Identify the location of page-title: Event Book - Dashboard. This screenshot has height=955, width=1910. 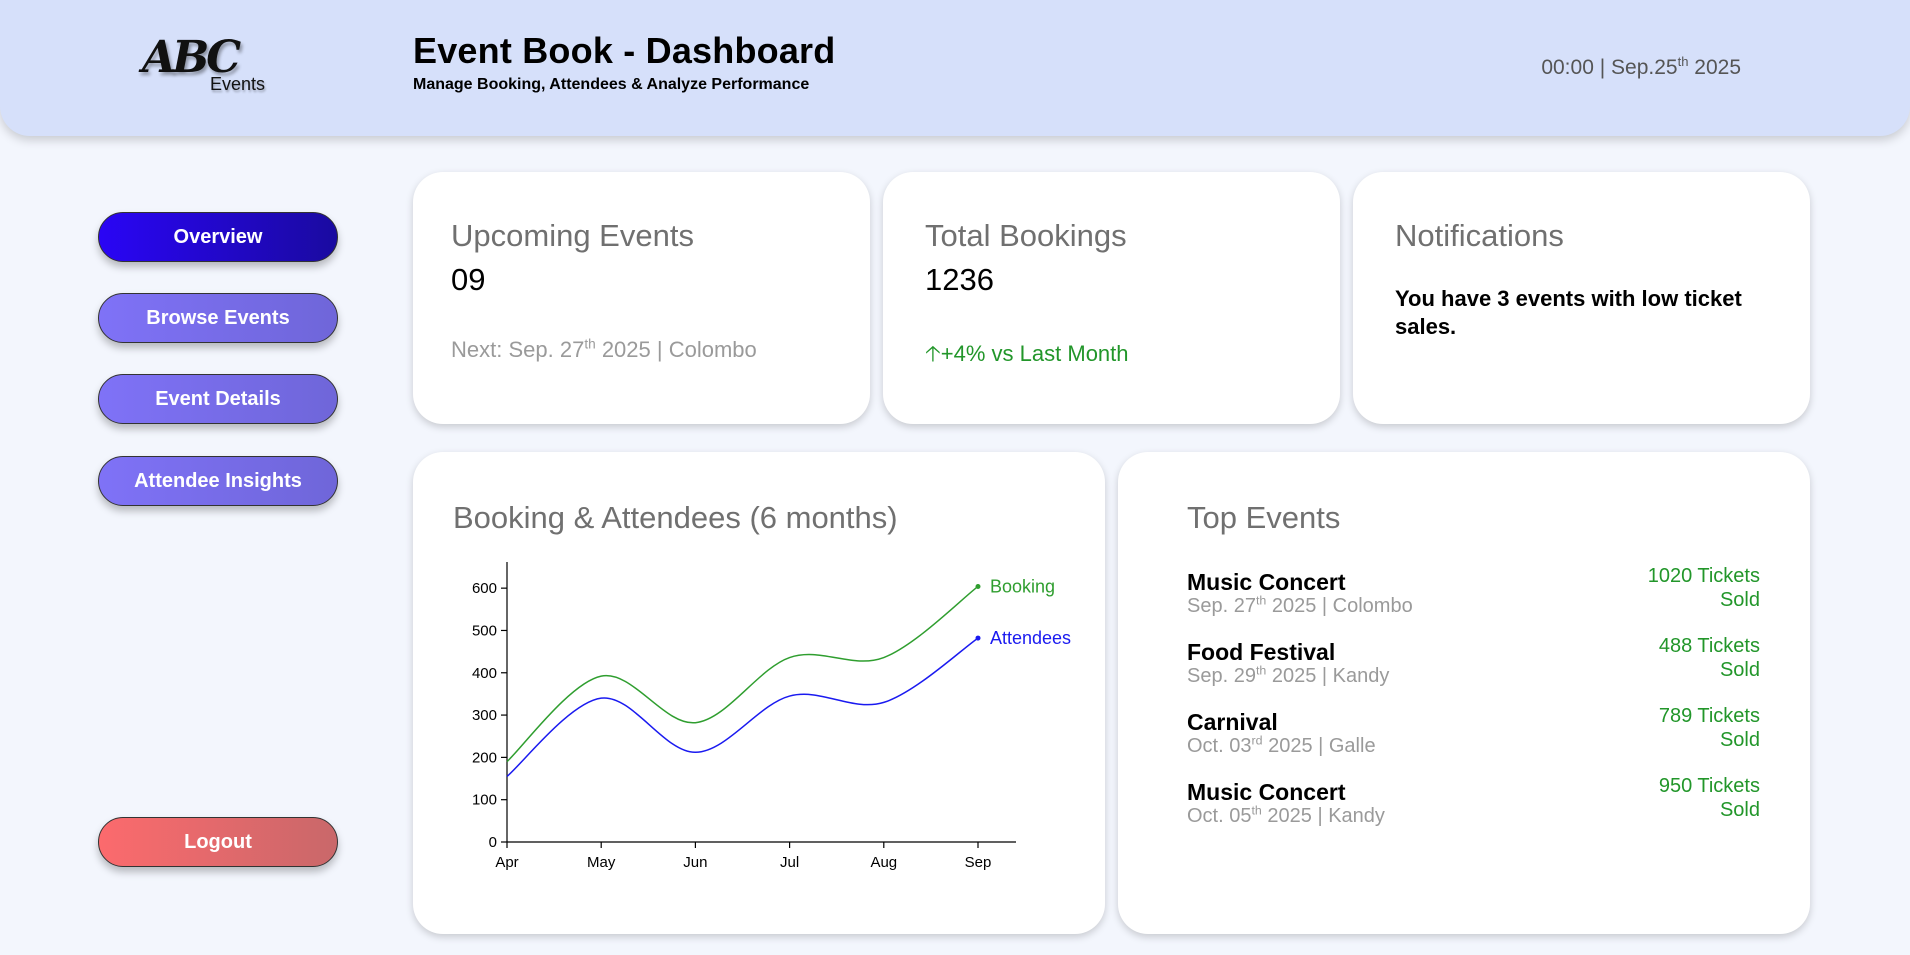
(624, 50).